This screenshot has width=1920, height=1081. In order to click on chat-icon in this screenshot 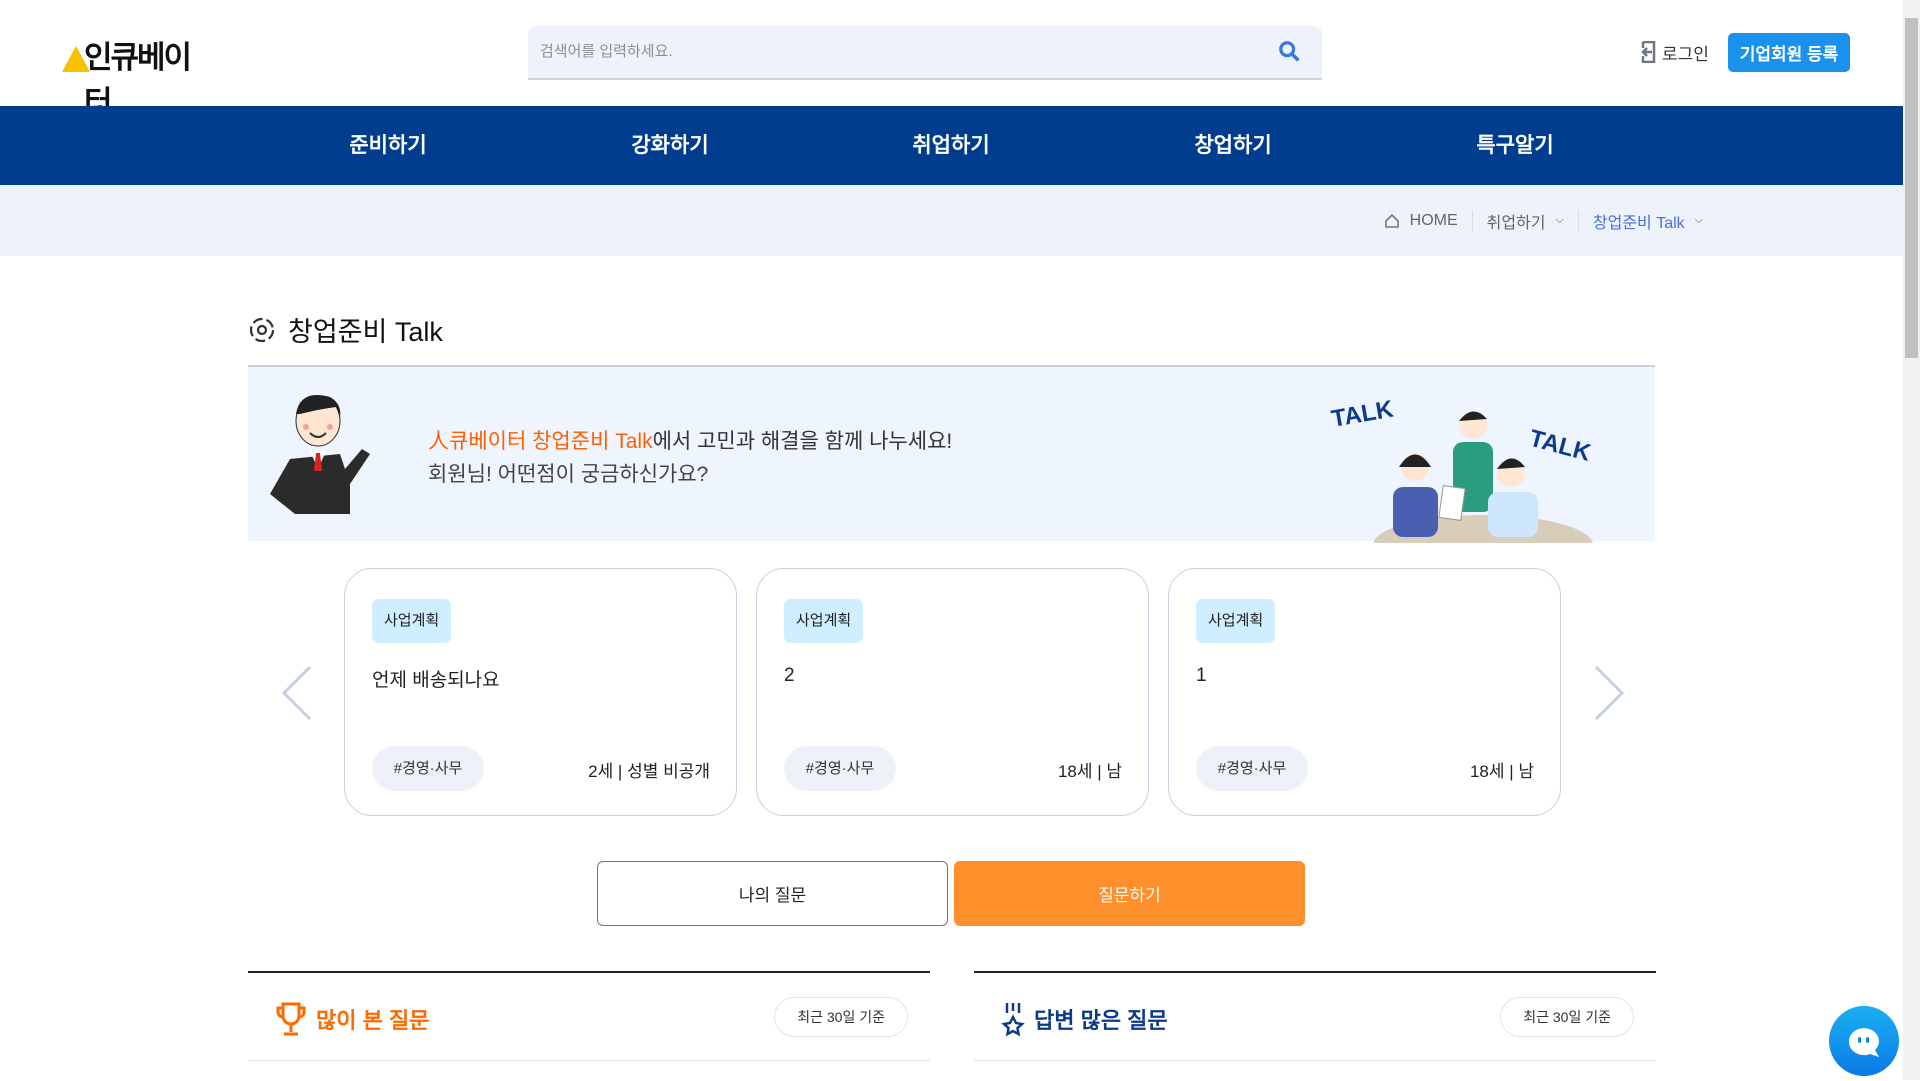, I will do `click(1863, 1042)`.